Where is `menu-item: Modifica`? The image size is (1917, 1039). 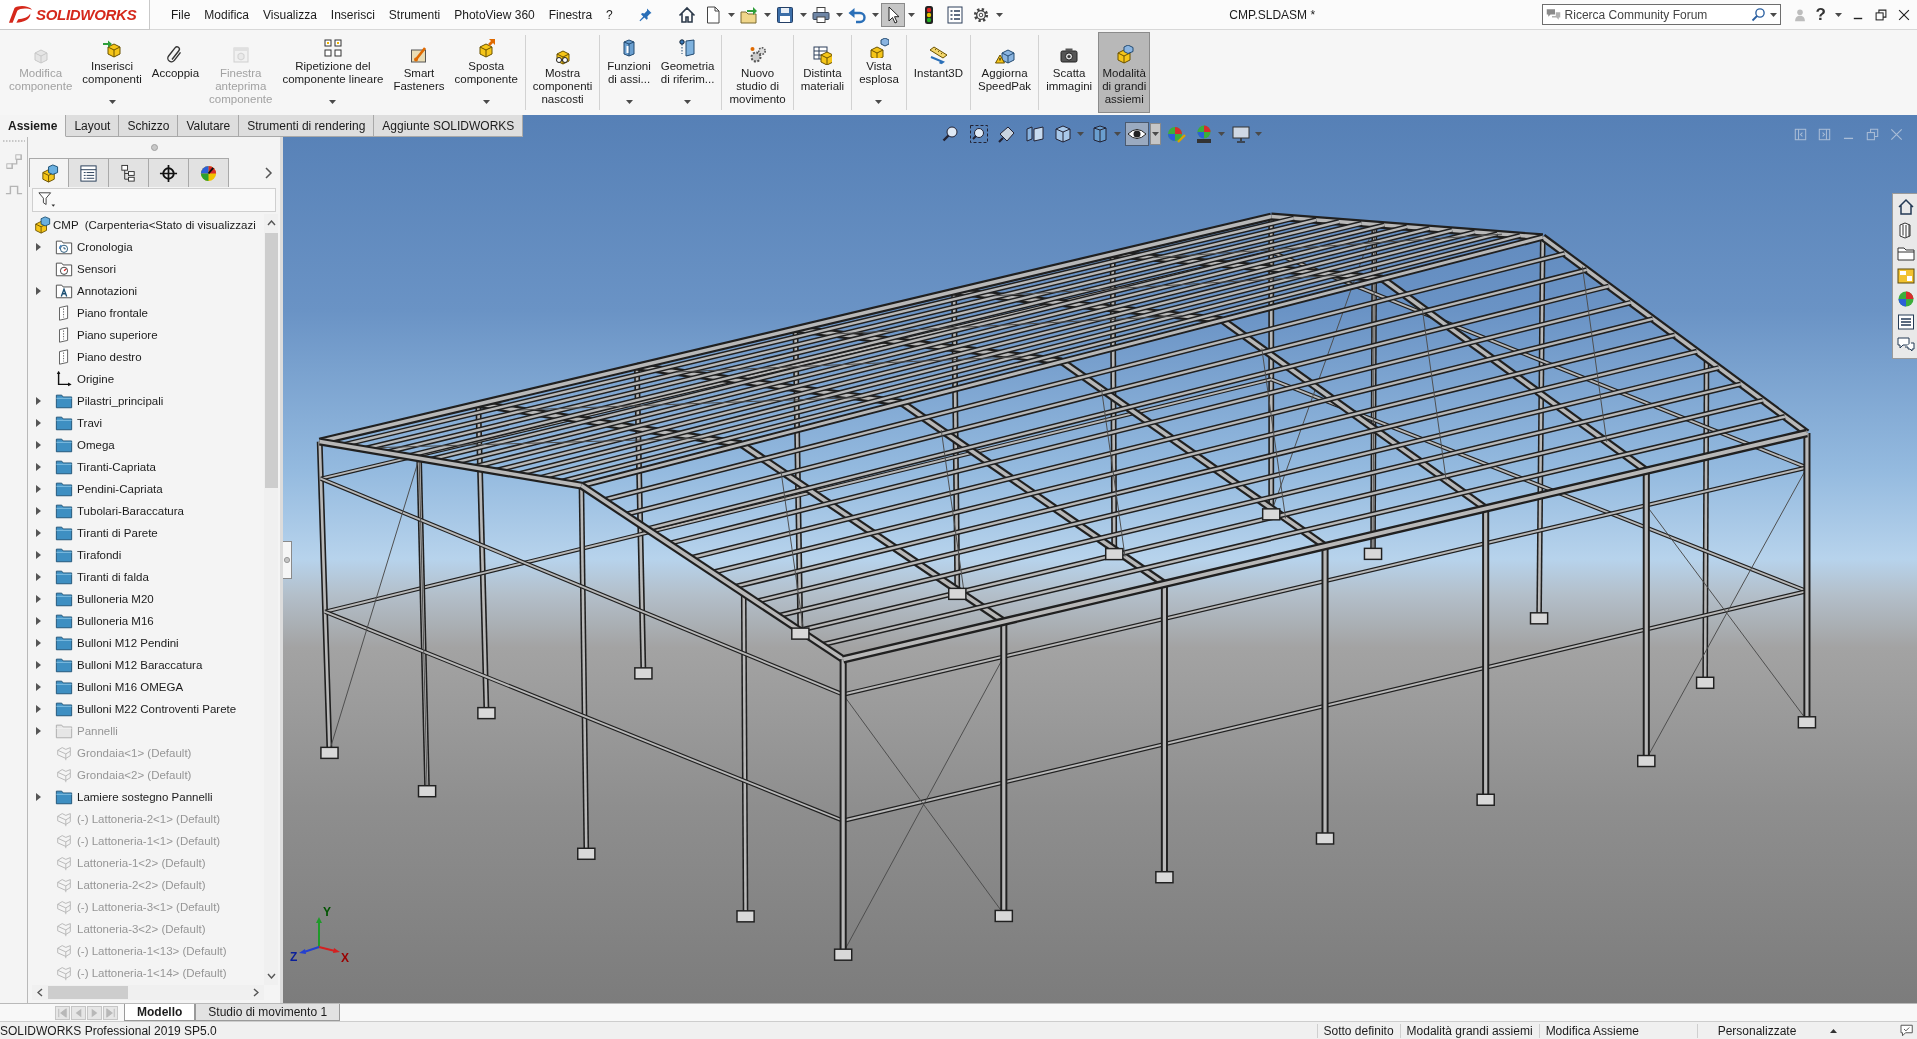
menu-item: Modifica is located at coordinates (227, 14).